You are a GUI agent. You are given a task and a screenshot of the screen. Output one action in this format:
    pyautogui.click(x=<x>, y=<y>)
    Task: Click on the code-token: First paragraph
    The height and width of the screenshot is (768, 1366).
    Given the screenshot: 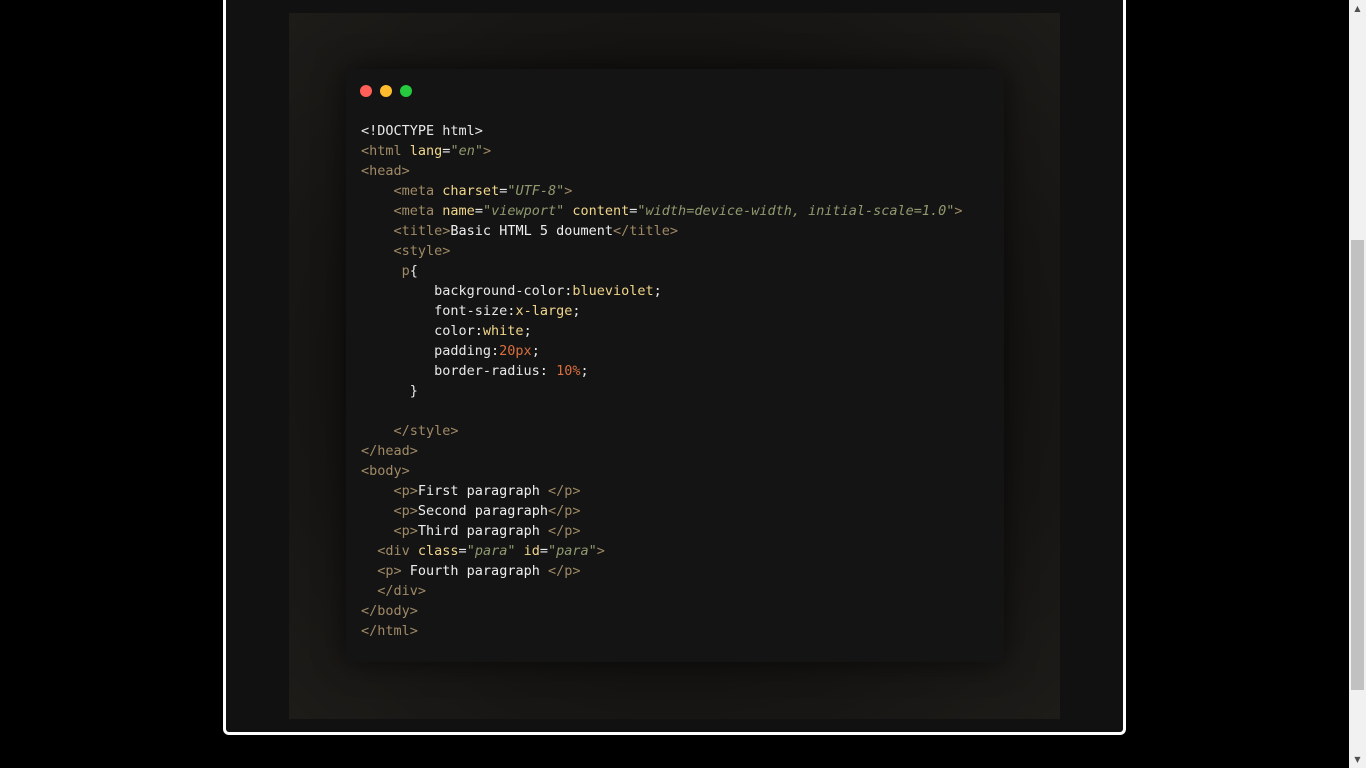 What is the action you would take?
    pyautogui.click(x=482, y=491)
    